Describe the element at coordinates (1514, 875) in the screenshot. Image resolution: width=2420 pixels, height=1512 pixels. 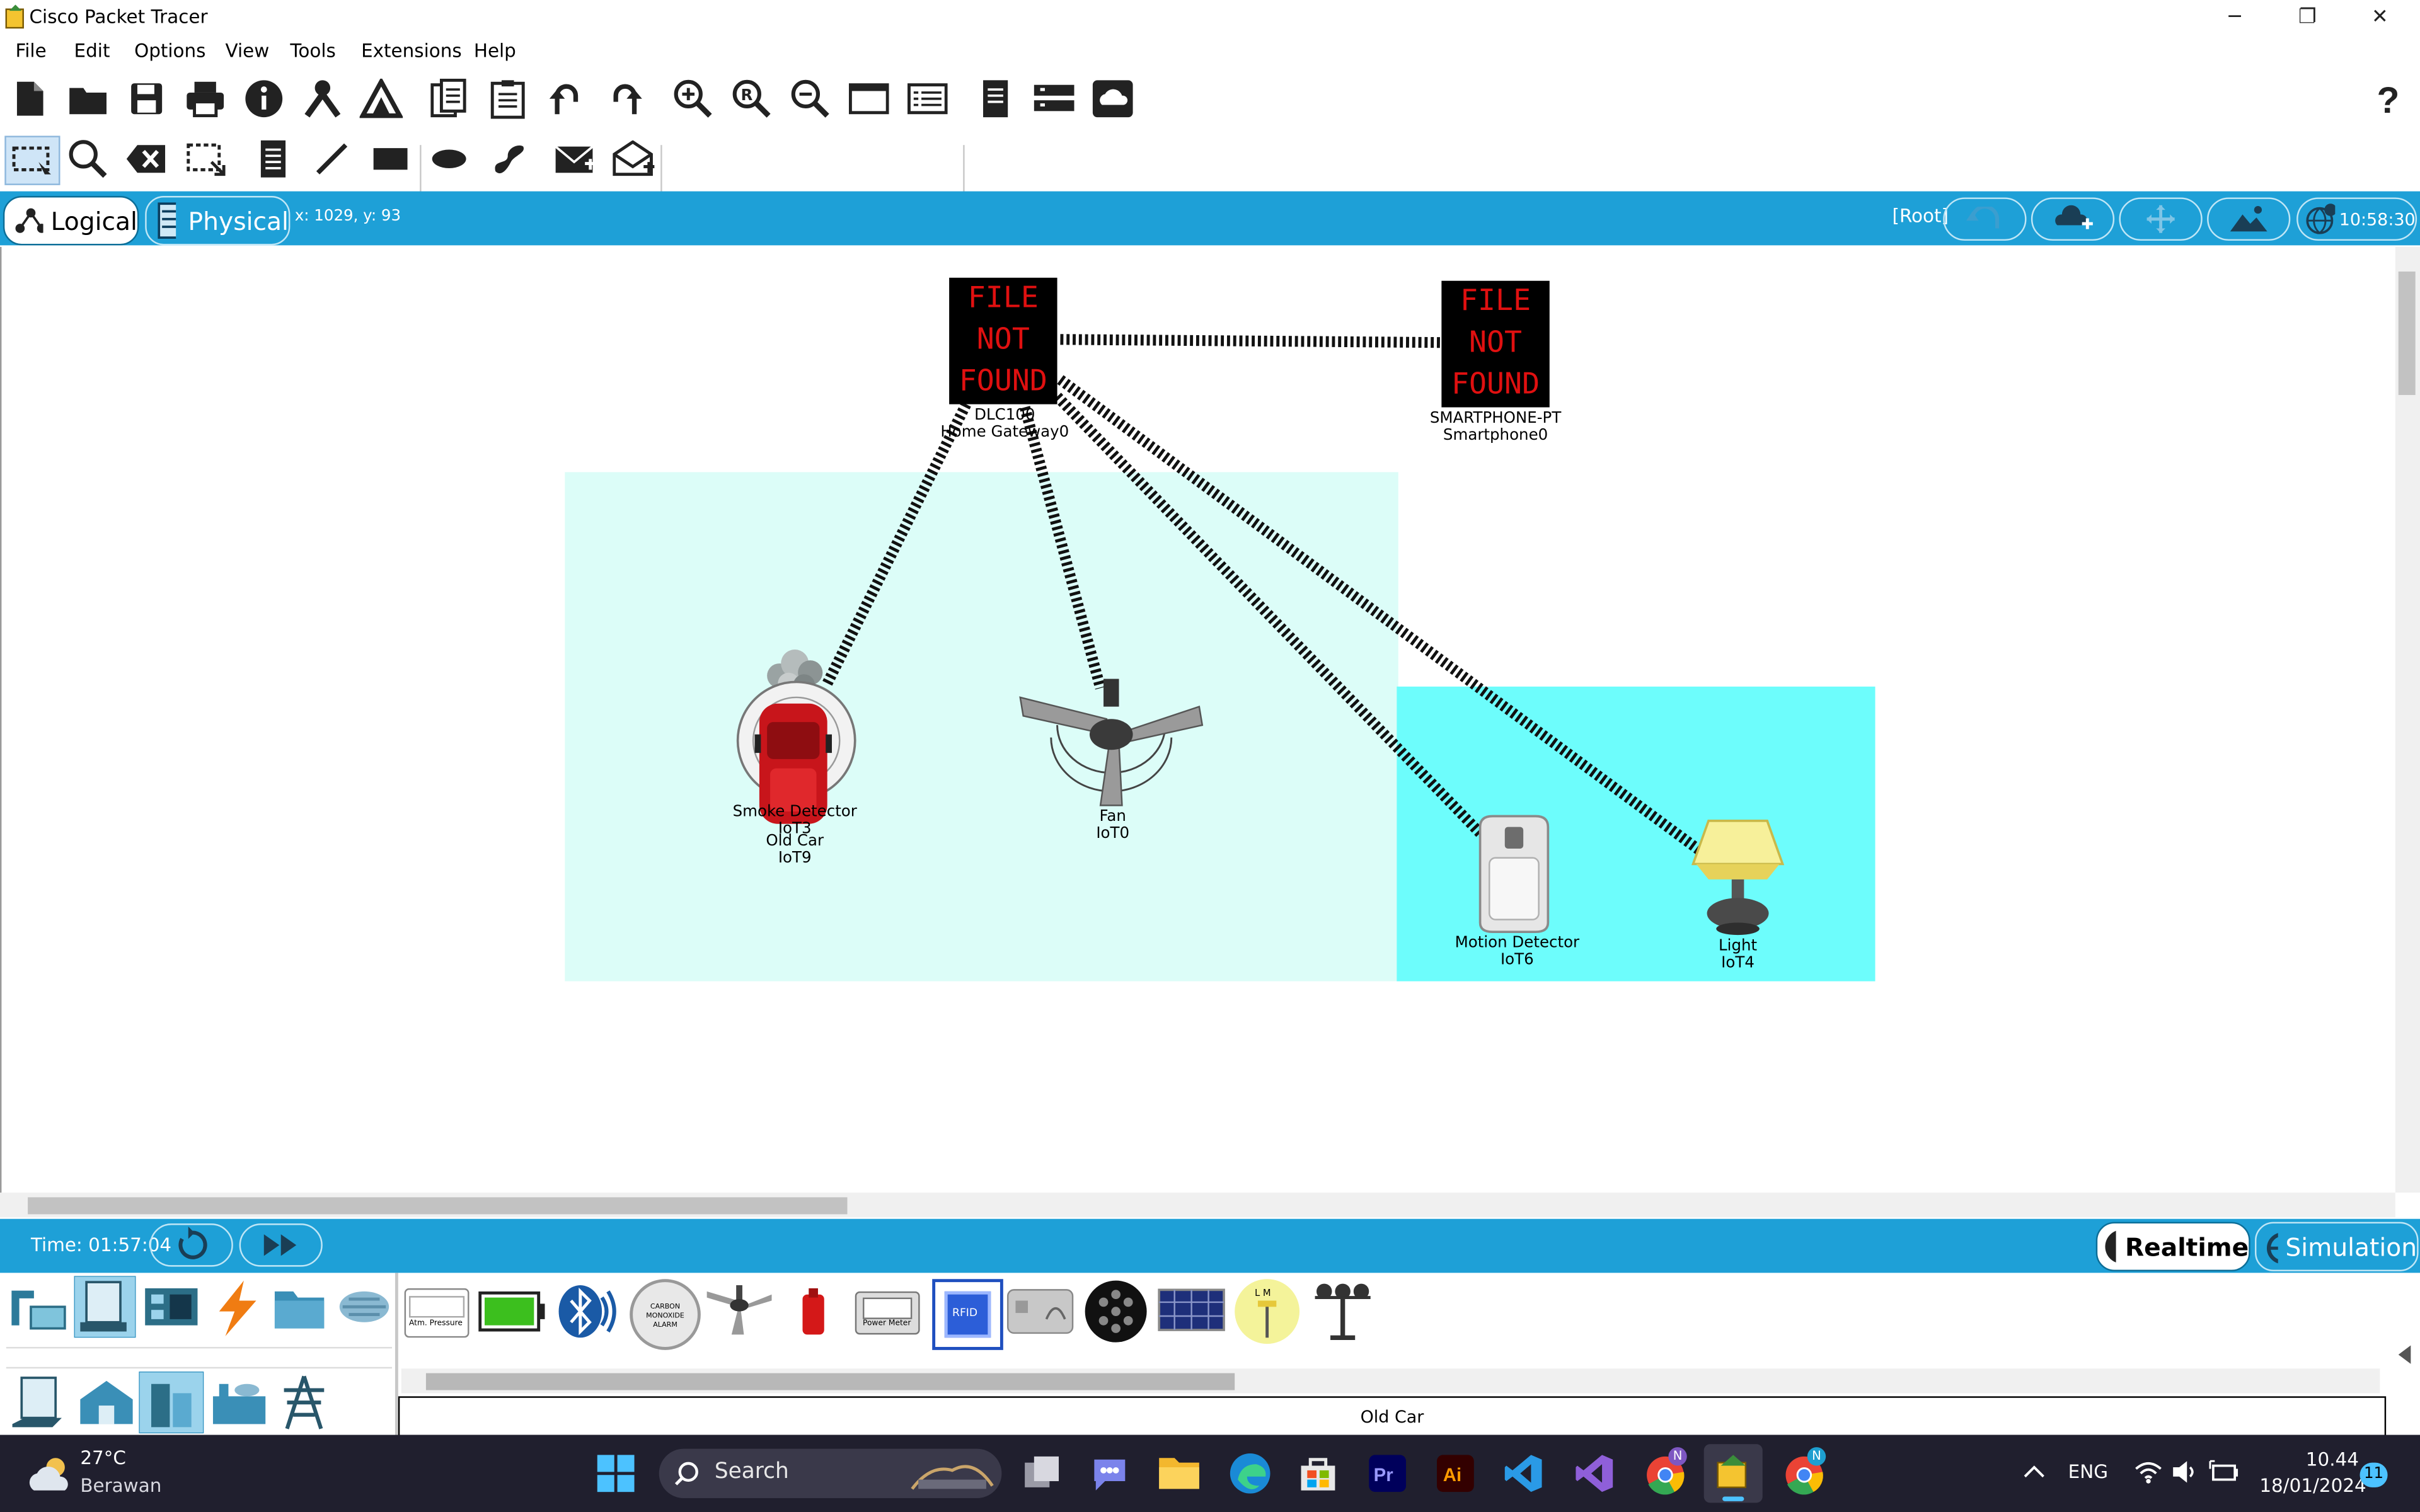
I see `motion-detector-device` at that location.